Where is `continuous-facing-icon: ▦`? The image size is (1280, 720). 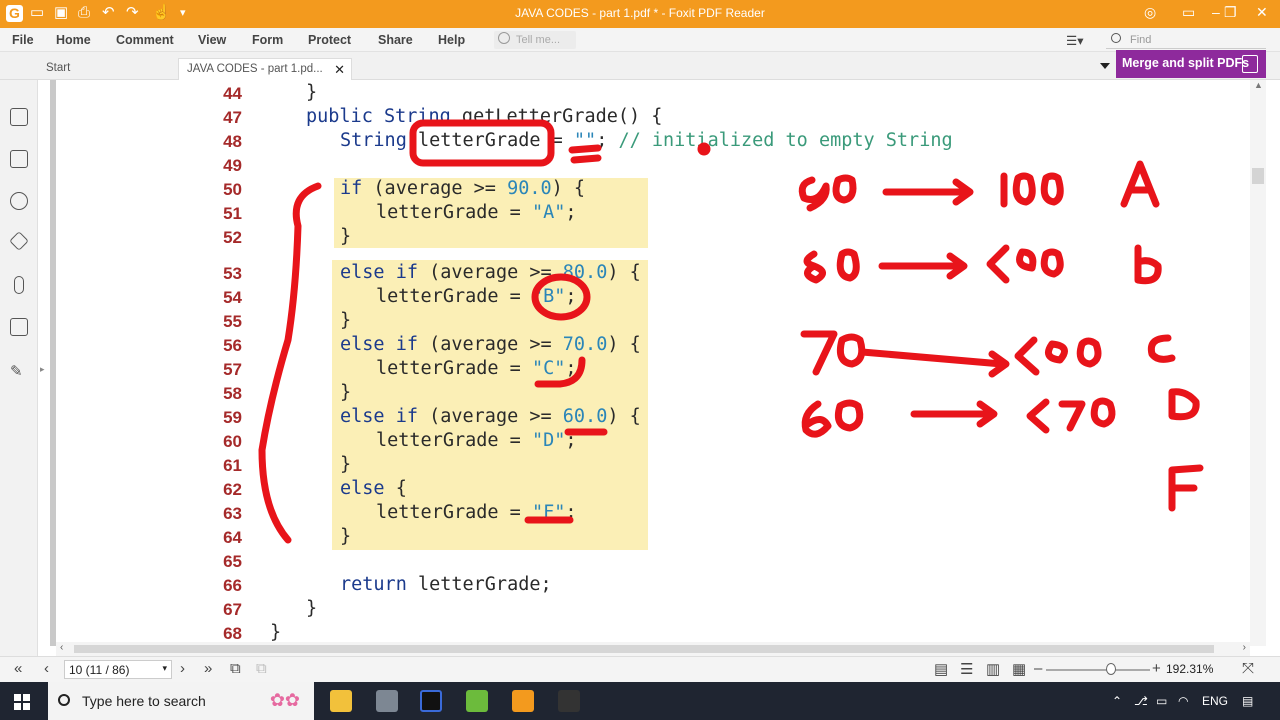
continuous-facing-icon: ▦ is located at coordinates (1019, 669).